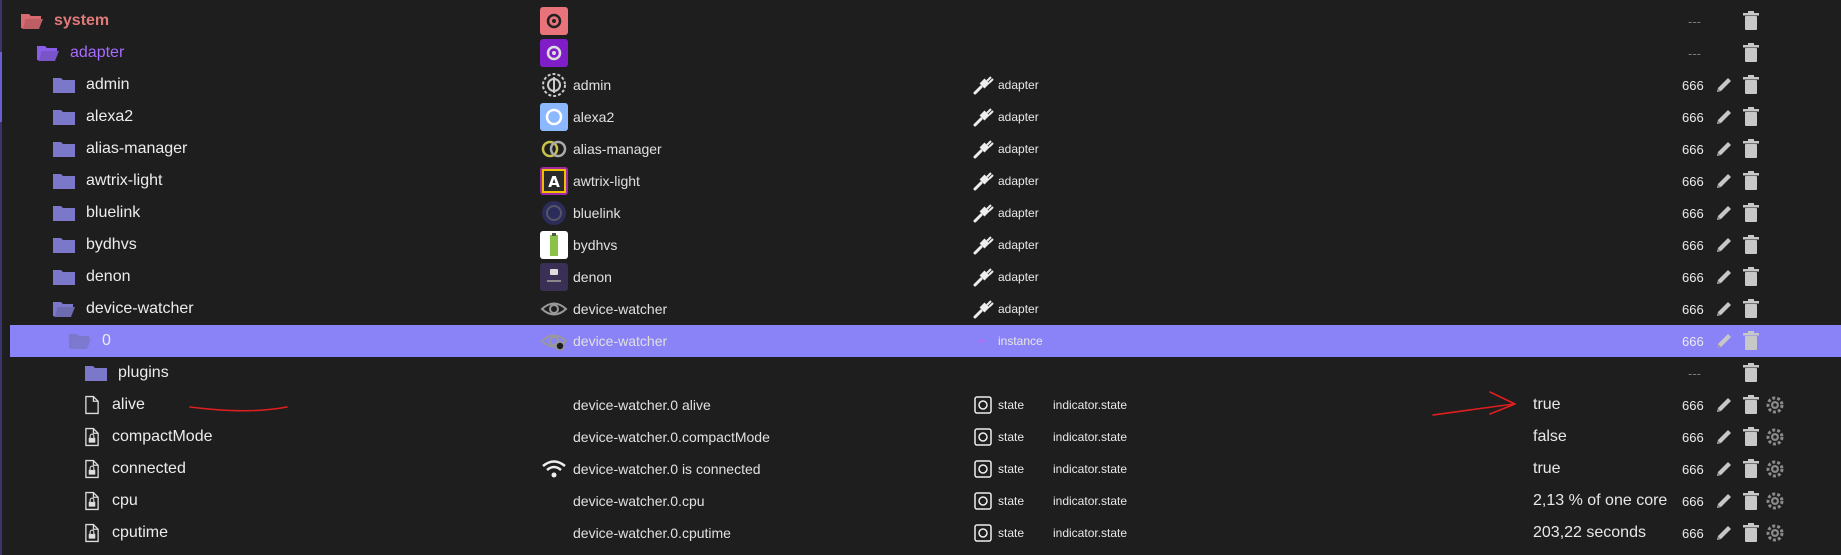  I want to click on row-name-cell: bydhvs, so click(94, 245).